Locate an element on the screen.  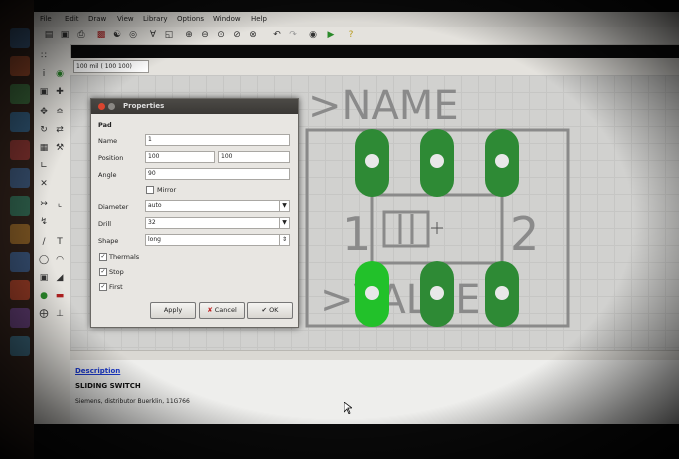
arc-icon: ◠ is located at coordinates (60, 260).